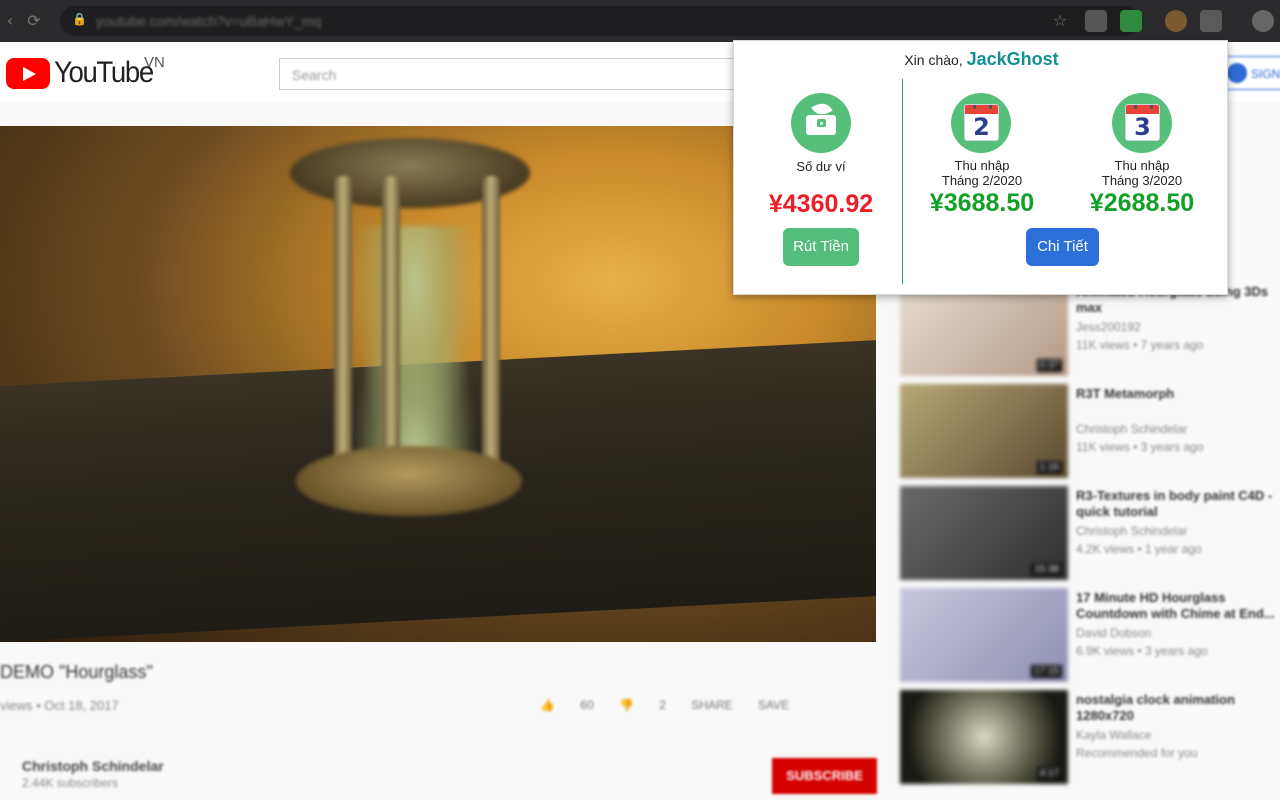  Describe the element at coordinates (1114, 633) in the screenshot. I see `video-channel: David Dobson` at that location.